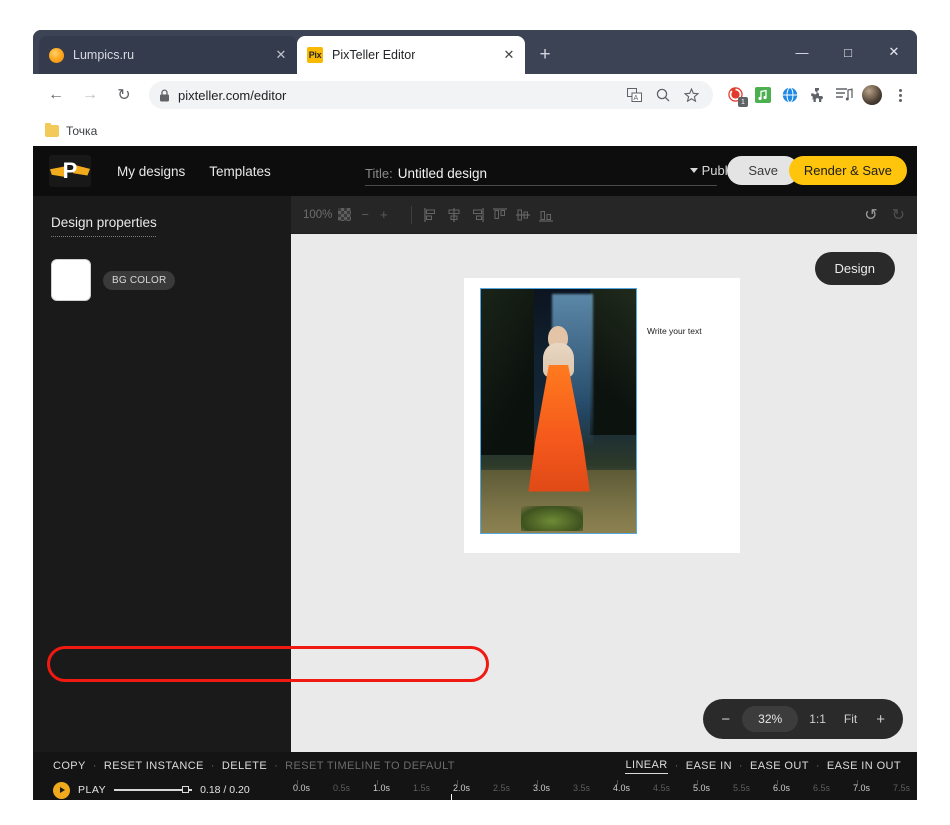 This screenshot has height=825, width=950. I want to click on align-middle-v-icon, so click(522, 215).